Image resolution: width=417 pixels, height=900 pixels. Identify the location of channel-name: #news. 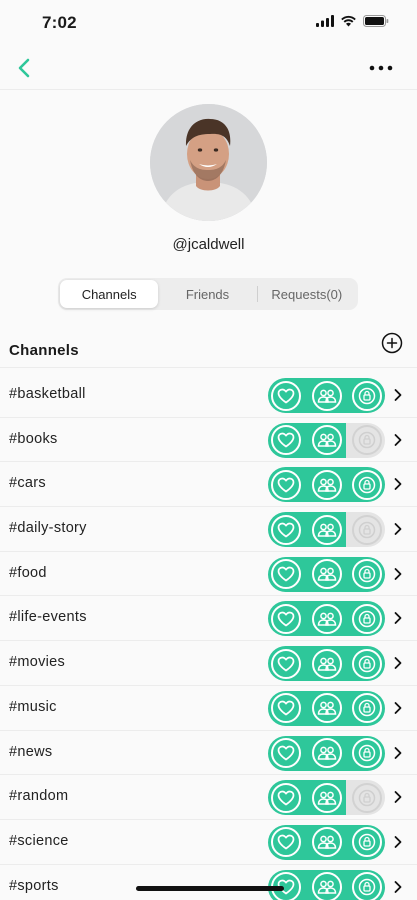
(31, 751).